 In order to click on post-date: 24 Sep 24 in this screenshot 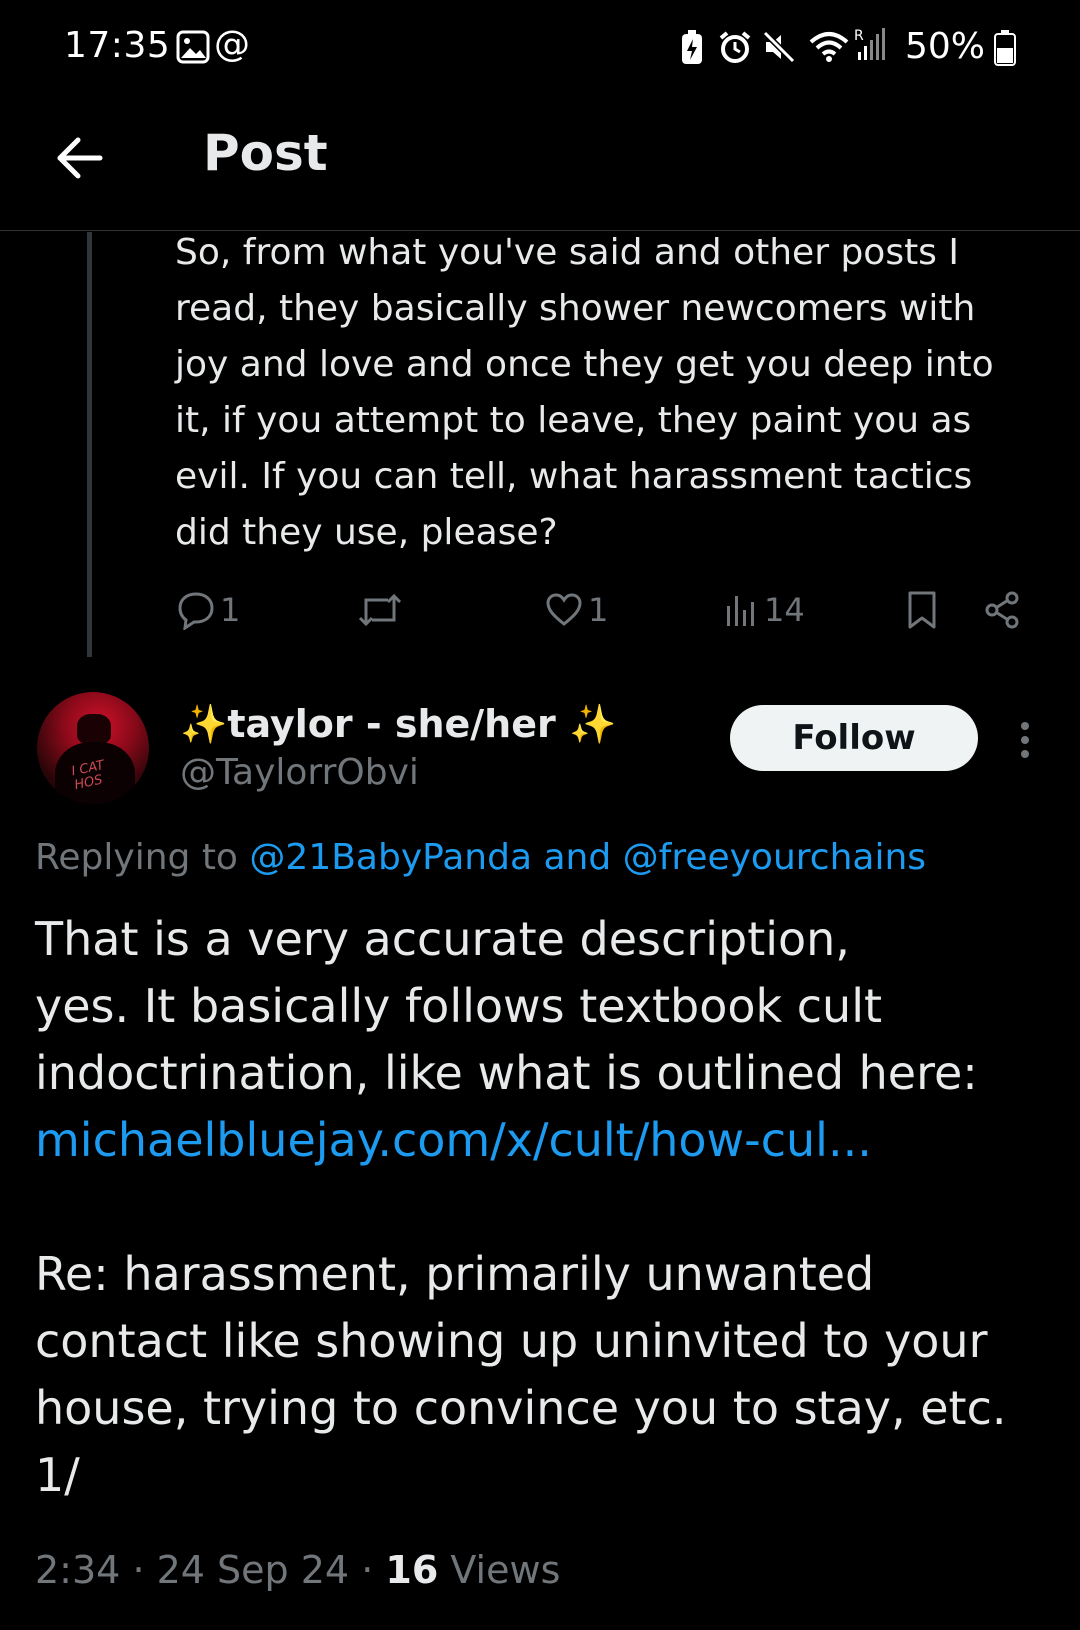, I will do `click(253, 1570)`.